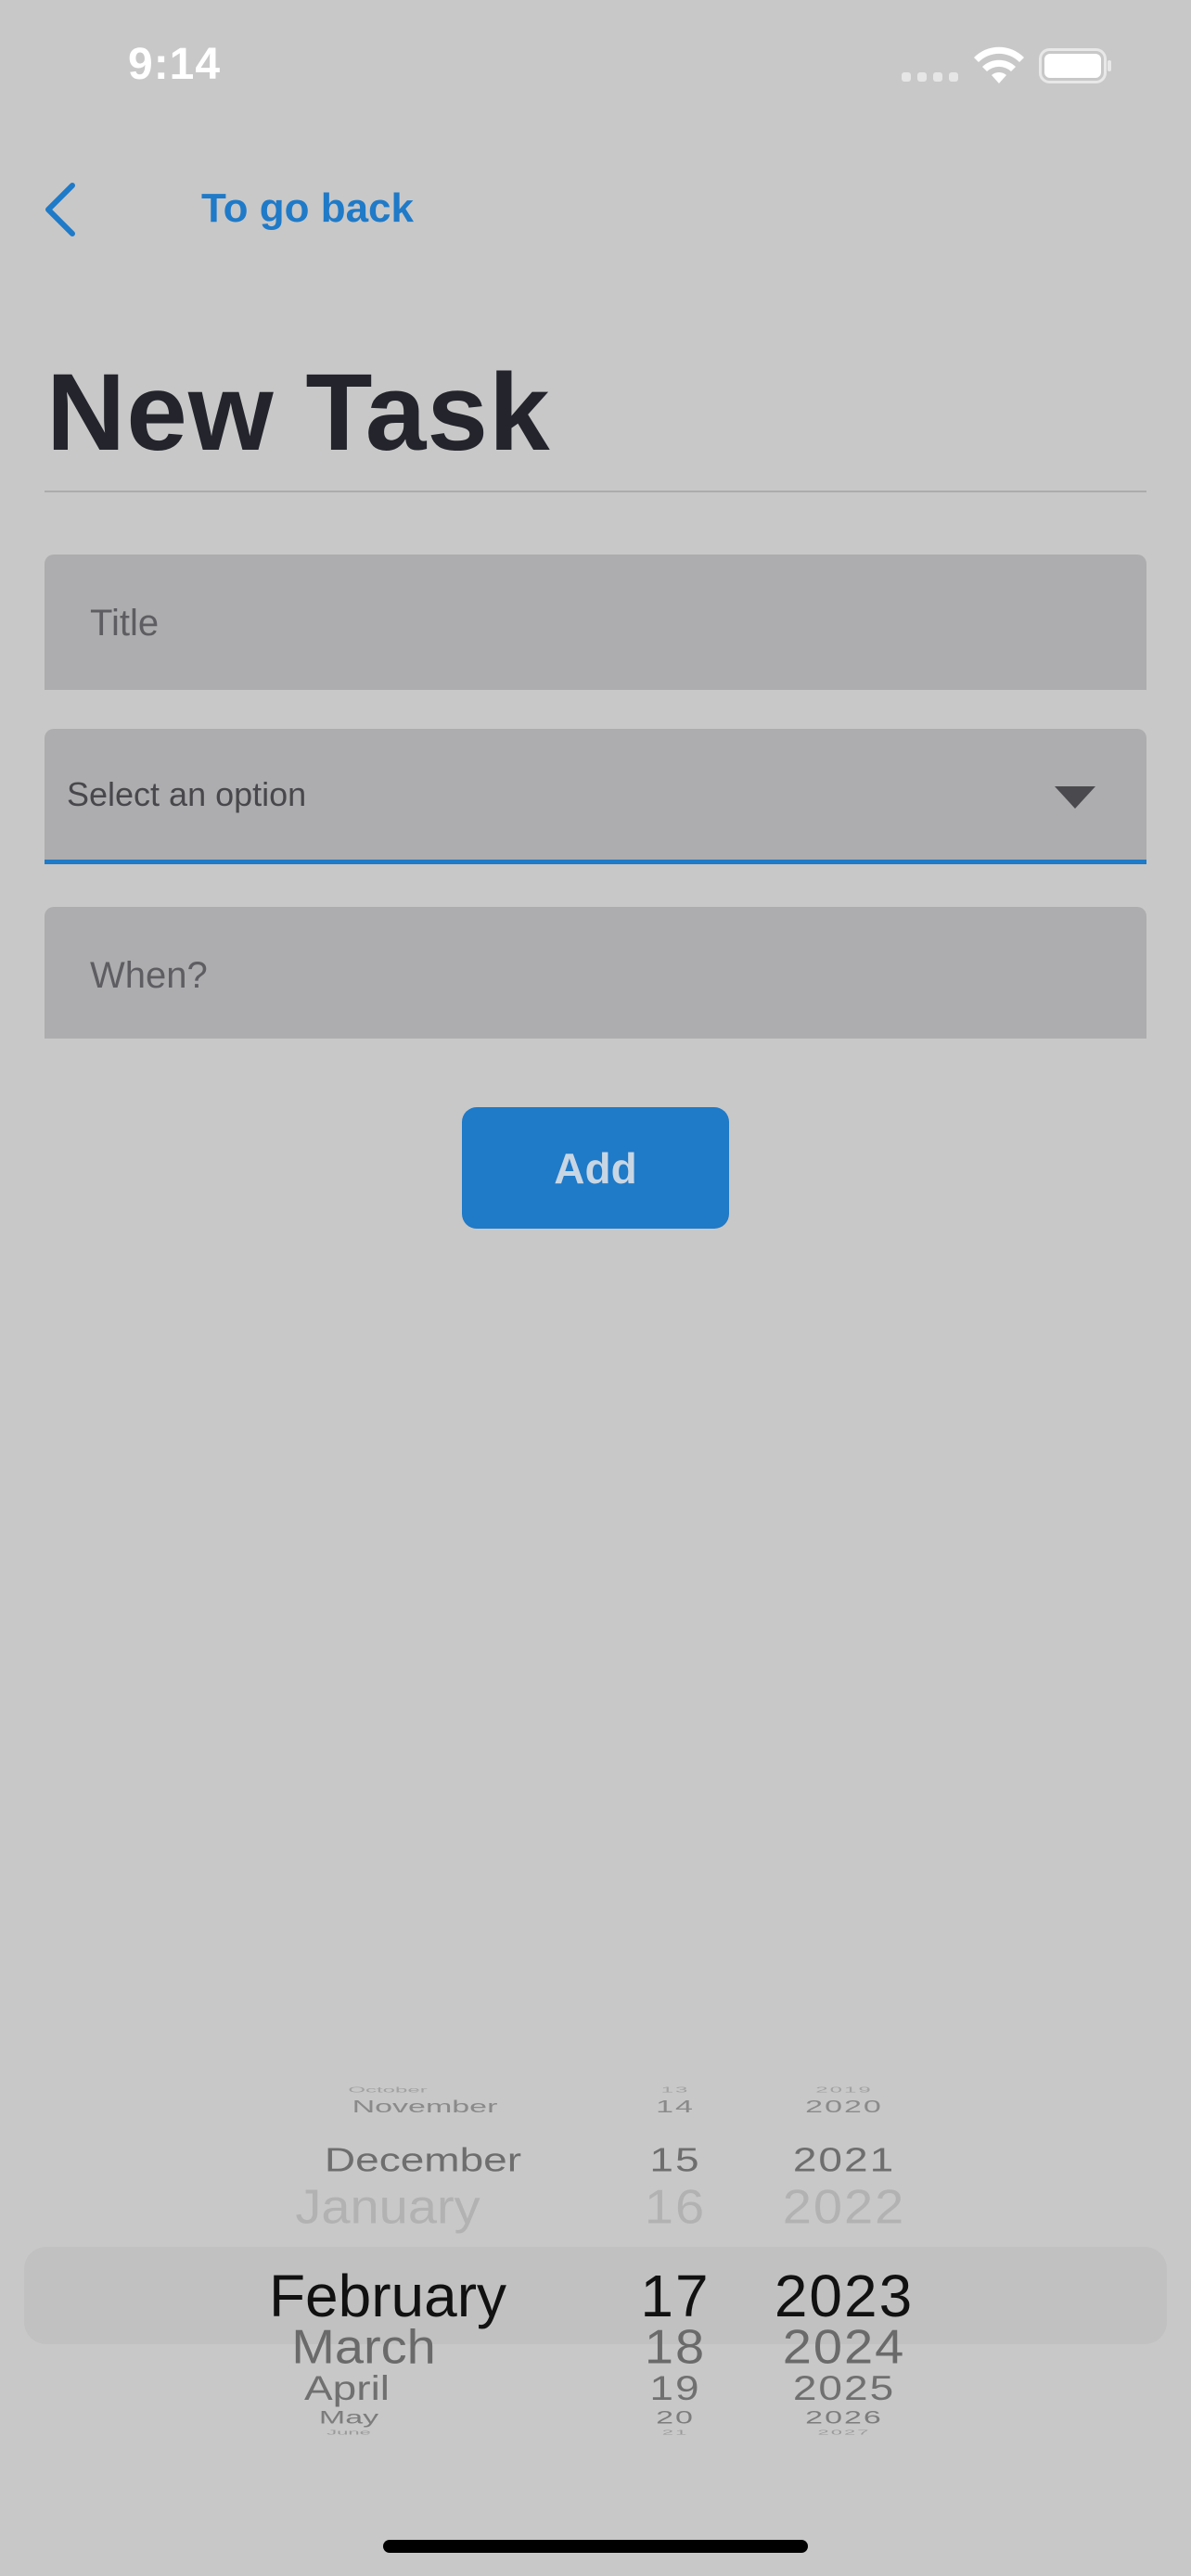 This screenshot has height=2576, width=1191. I want to click on picker-year-option: 2022, so click(844, 2207).